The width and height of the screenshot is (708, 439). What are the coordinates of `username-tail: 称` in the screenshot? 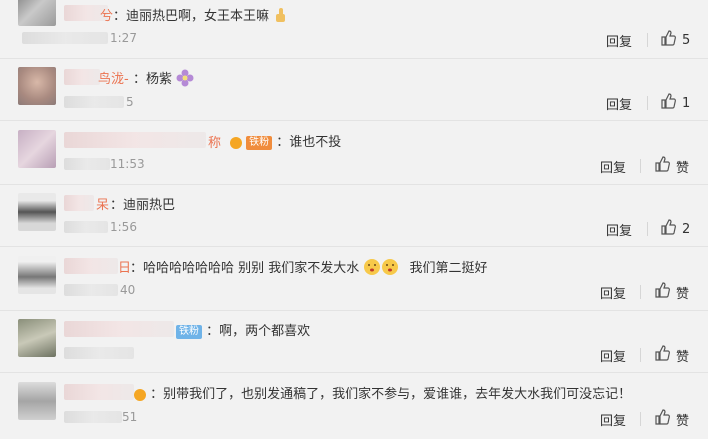 It's located at (214, 141).